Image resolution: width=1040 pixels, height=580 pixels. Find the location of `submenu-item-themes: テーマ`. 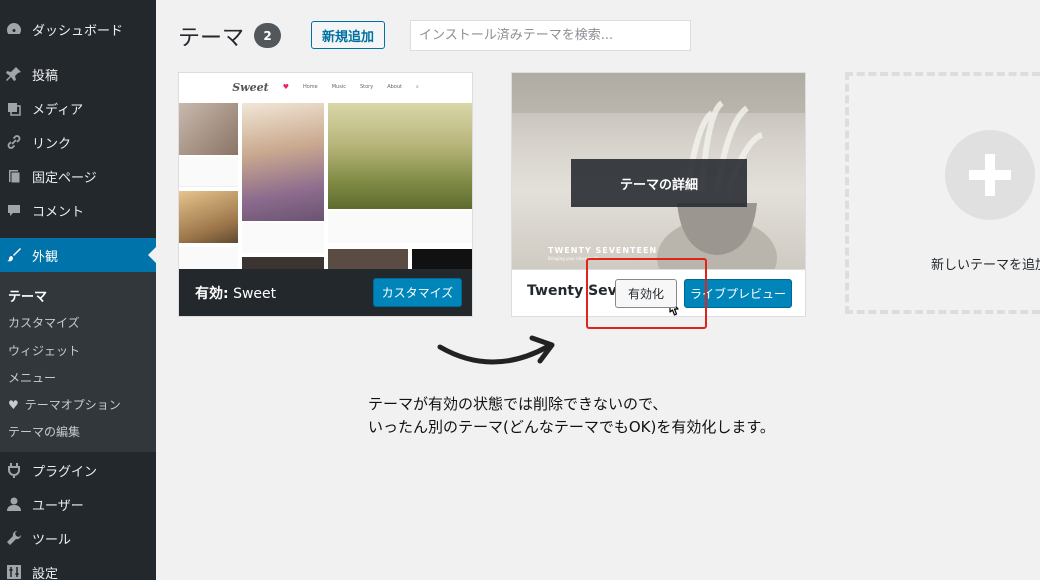

submenu-item-themes: テーマ is located at coordinates (27, 295).